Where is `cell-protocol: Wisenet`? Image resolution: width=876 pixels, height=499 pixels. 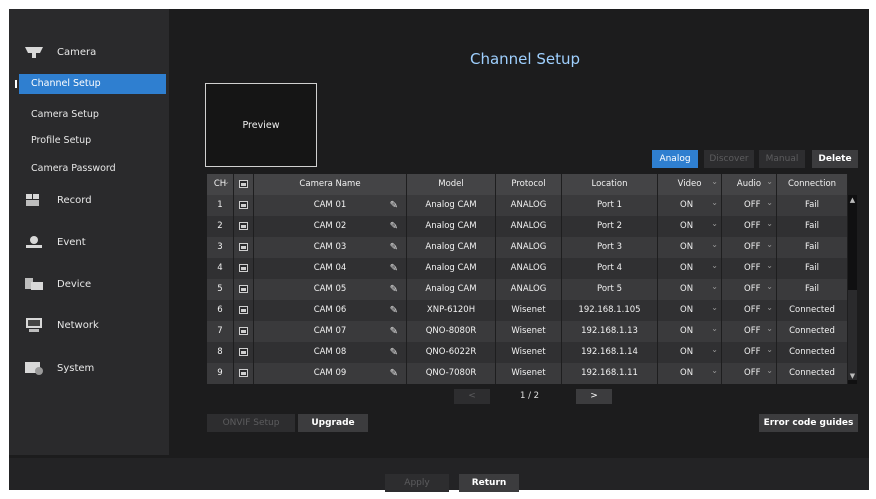
cell-protocol: Wisenet is located at coordinates (529, 373).